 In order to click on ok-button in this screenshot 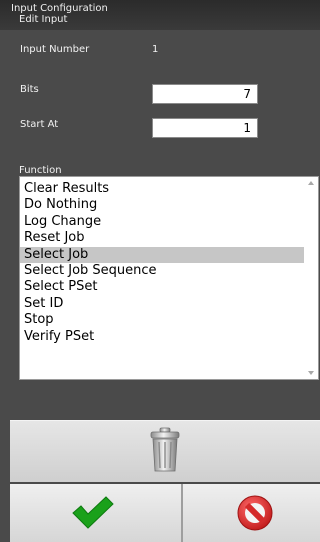, I will do `click(95, 513)`.